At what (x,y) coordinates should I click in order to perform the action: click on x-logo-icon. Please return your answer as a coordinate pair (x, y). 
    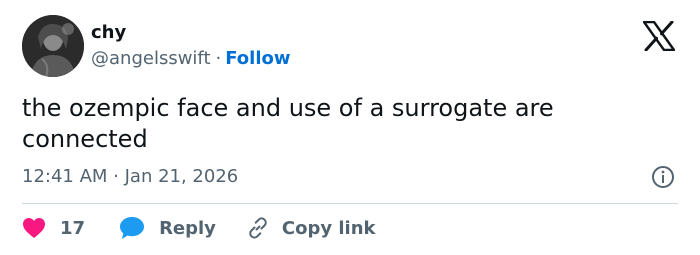
    Looking at the image, I should click on (659, 36).